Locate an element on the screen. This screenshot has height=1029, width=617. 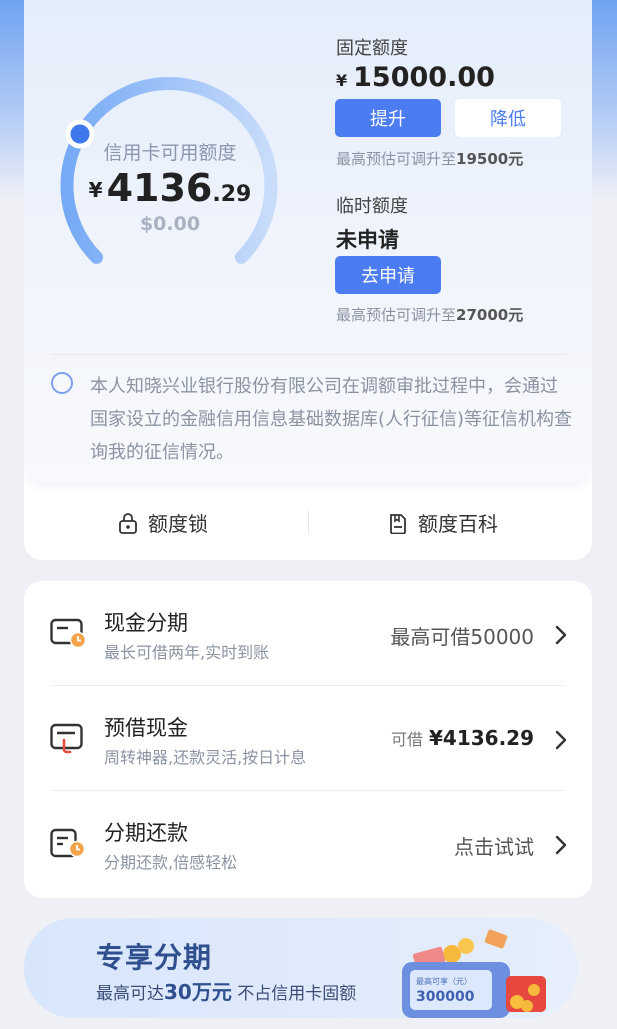
service-subtitle: 周转神器,还款灵活,按日计息 is located at coordinates (205, 757).